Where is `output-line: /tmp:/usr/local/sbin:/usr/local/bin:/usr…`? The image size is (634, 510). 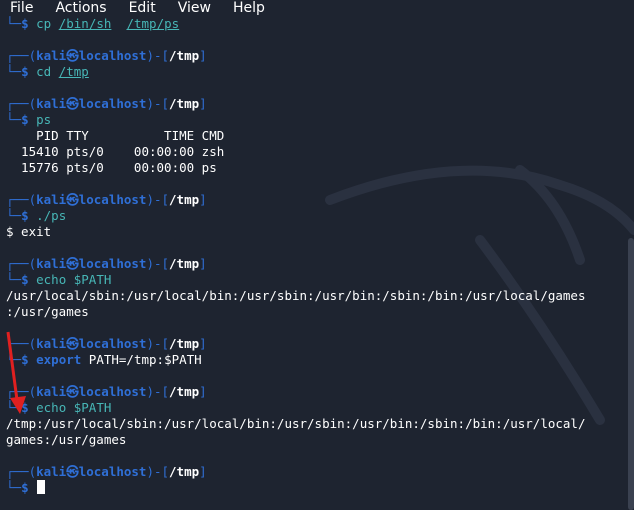 output-line: /tmp:/usr/local/sbin:/usr/local/bin:/usr… is located at coordinates (320, 424).